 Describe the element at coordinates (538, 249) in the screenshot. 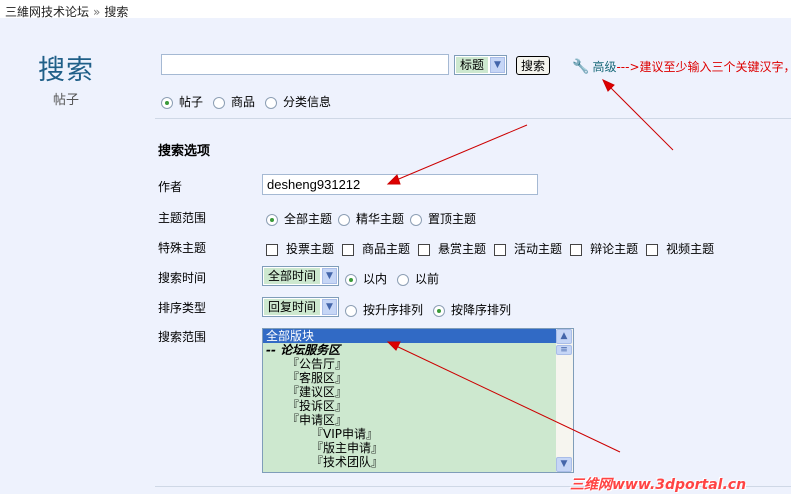

I see `checkbox-label: 活动主题` at that location.